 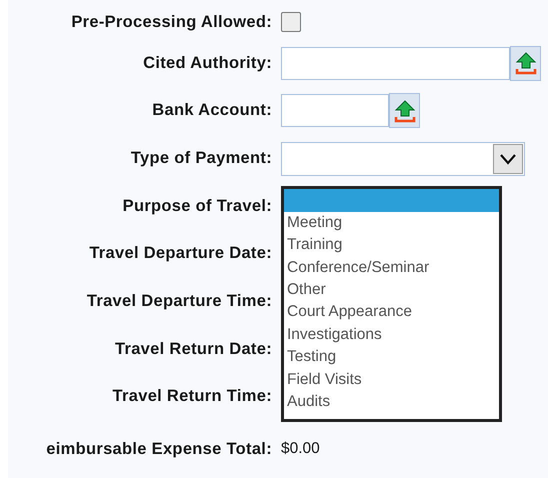 I want to click on total-value: $0.00, so click(x=301, y=449).